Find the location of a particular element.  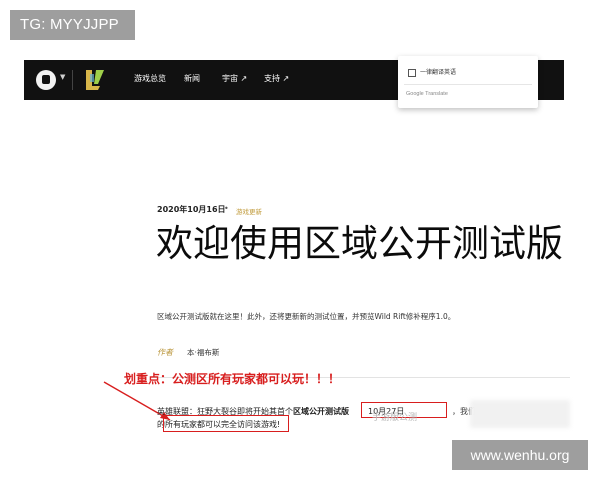

nav-divider is located at coordinates (72, 80).